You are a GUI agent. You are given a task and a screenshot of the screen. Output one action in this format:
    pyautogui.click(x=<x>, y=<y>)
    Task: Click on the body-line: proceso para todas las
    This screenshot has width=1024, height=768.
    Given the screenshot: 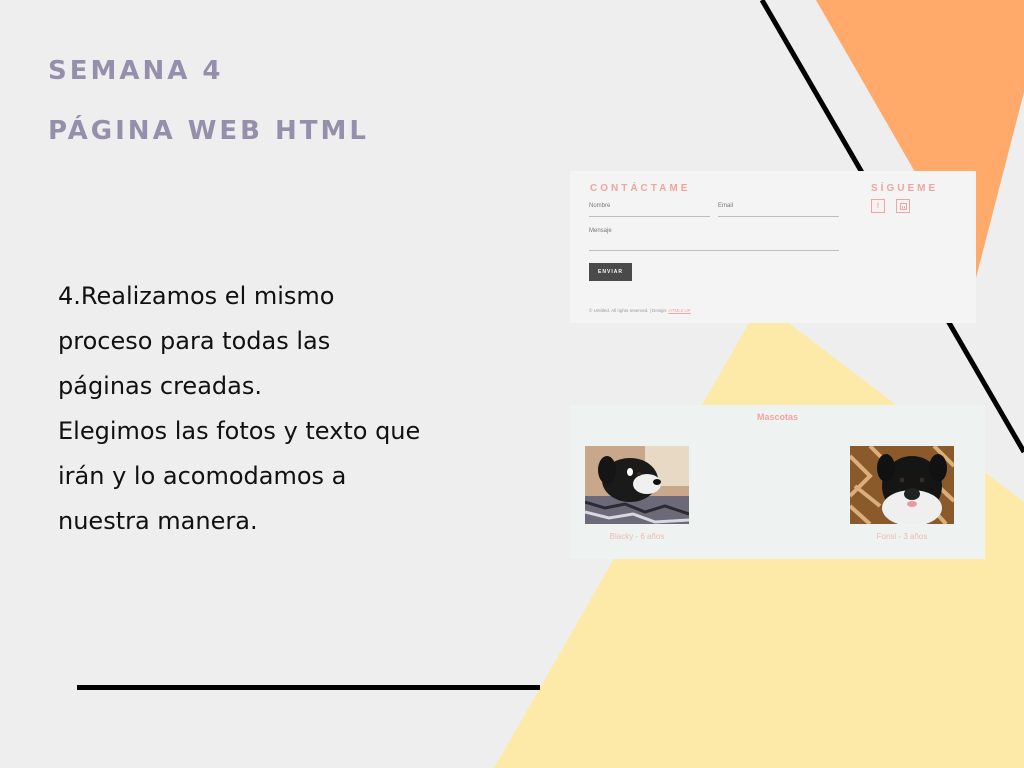 What is the action you would take?
    pyautogui.click(x=194, y=341)
    